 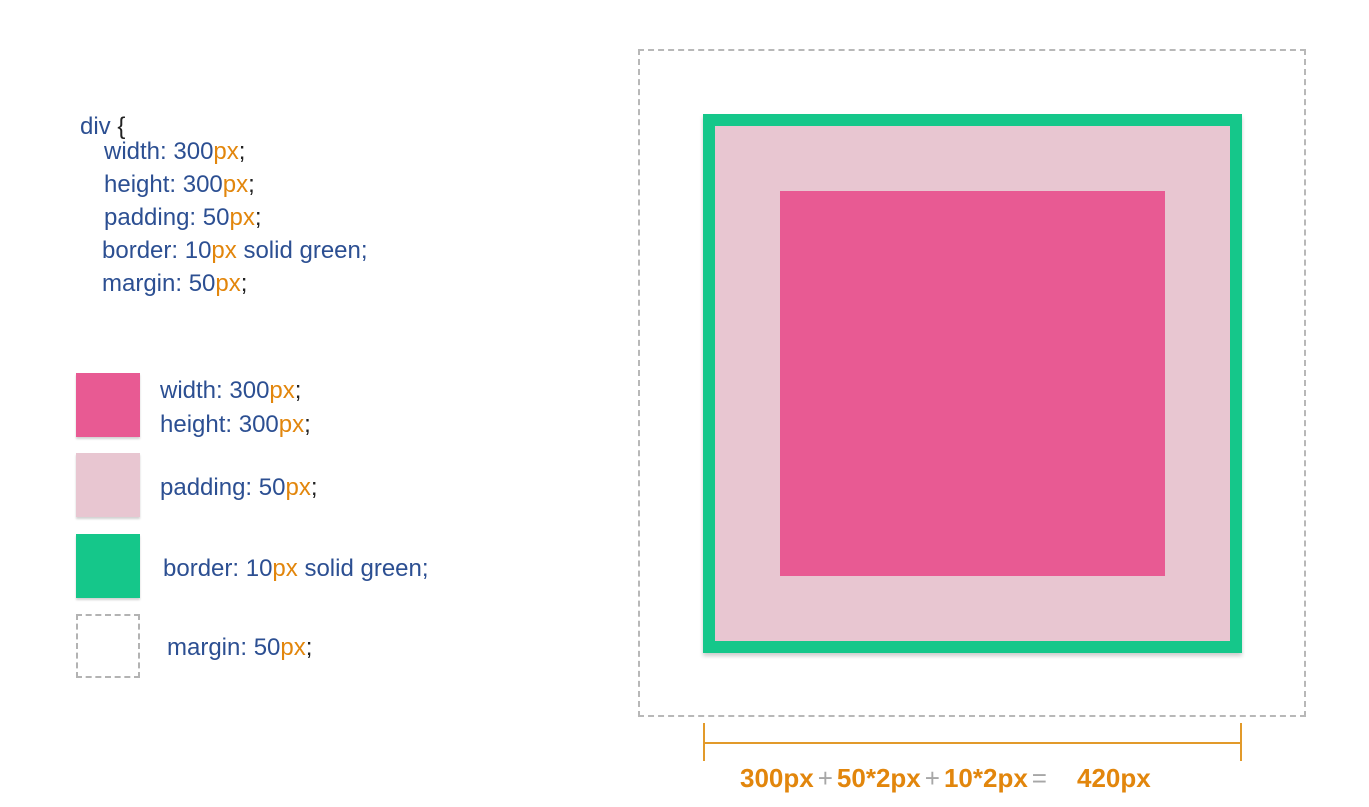 I want to click on legend-border-prop: border:, so click(x=204, y=568).